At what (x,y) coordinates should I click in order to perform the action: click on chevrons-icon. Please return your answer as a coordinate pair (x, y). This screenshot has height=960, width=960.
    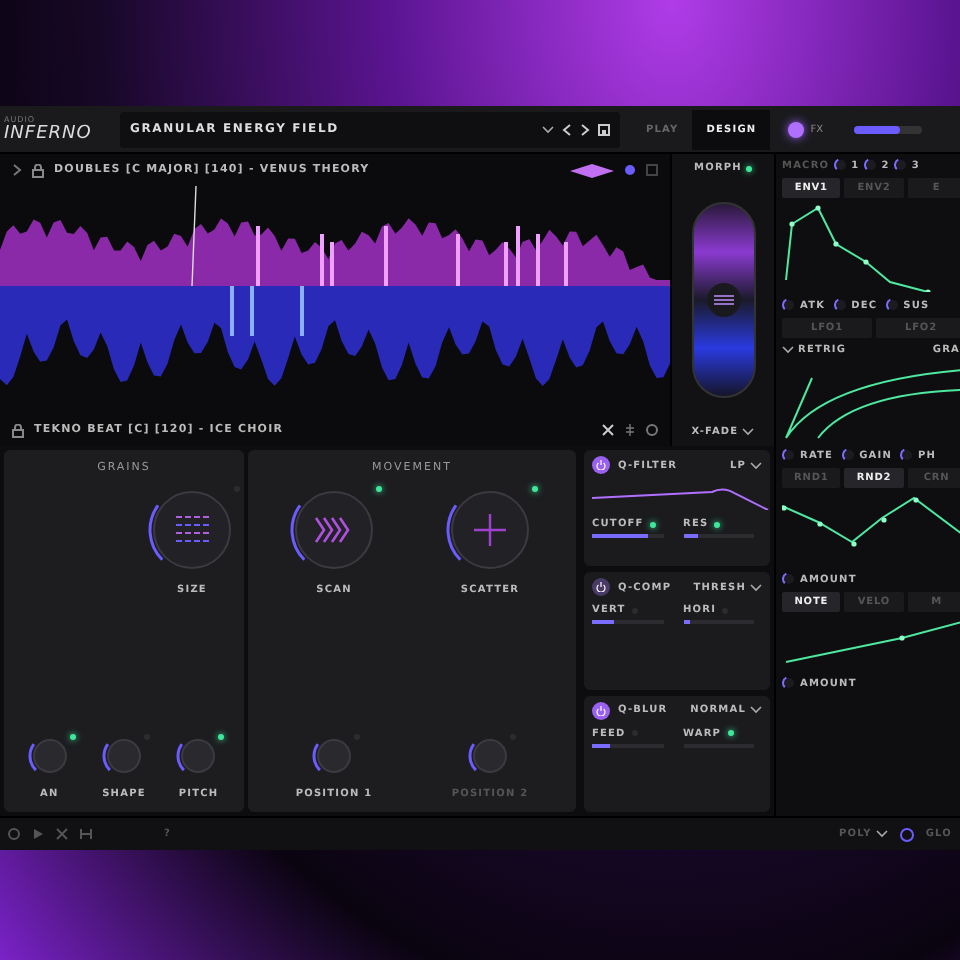
    Looking at the image, I should click on (332, 530).